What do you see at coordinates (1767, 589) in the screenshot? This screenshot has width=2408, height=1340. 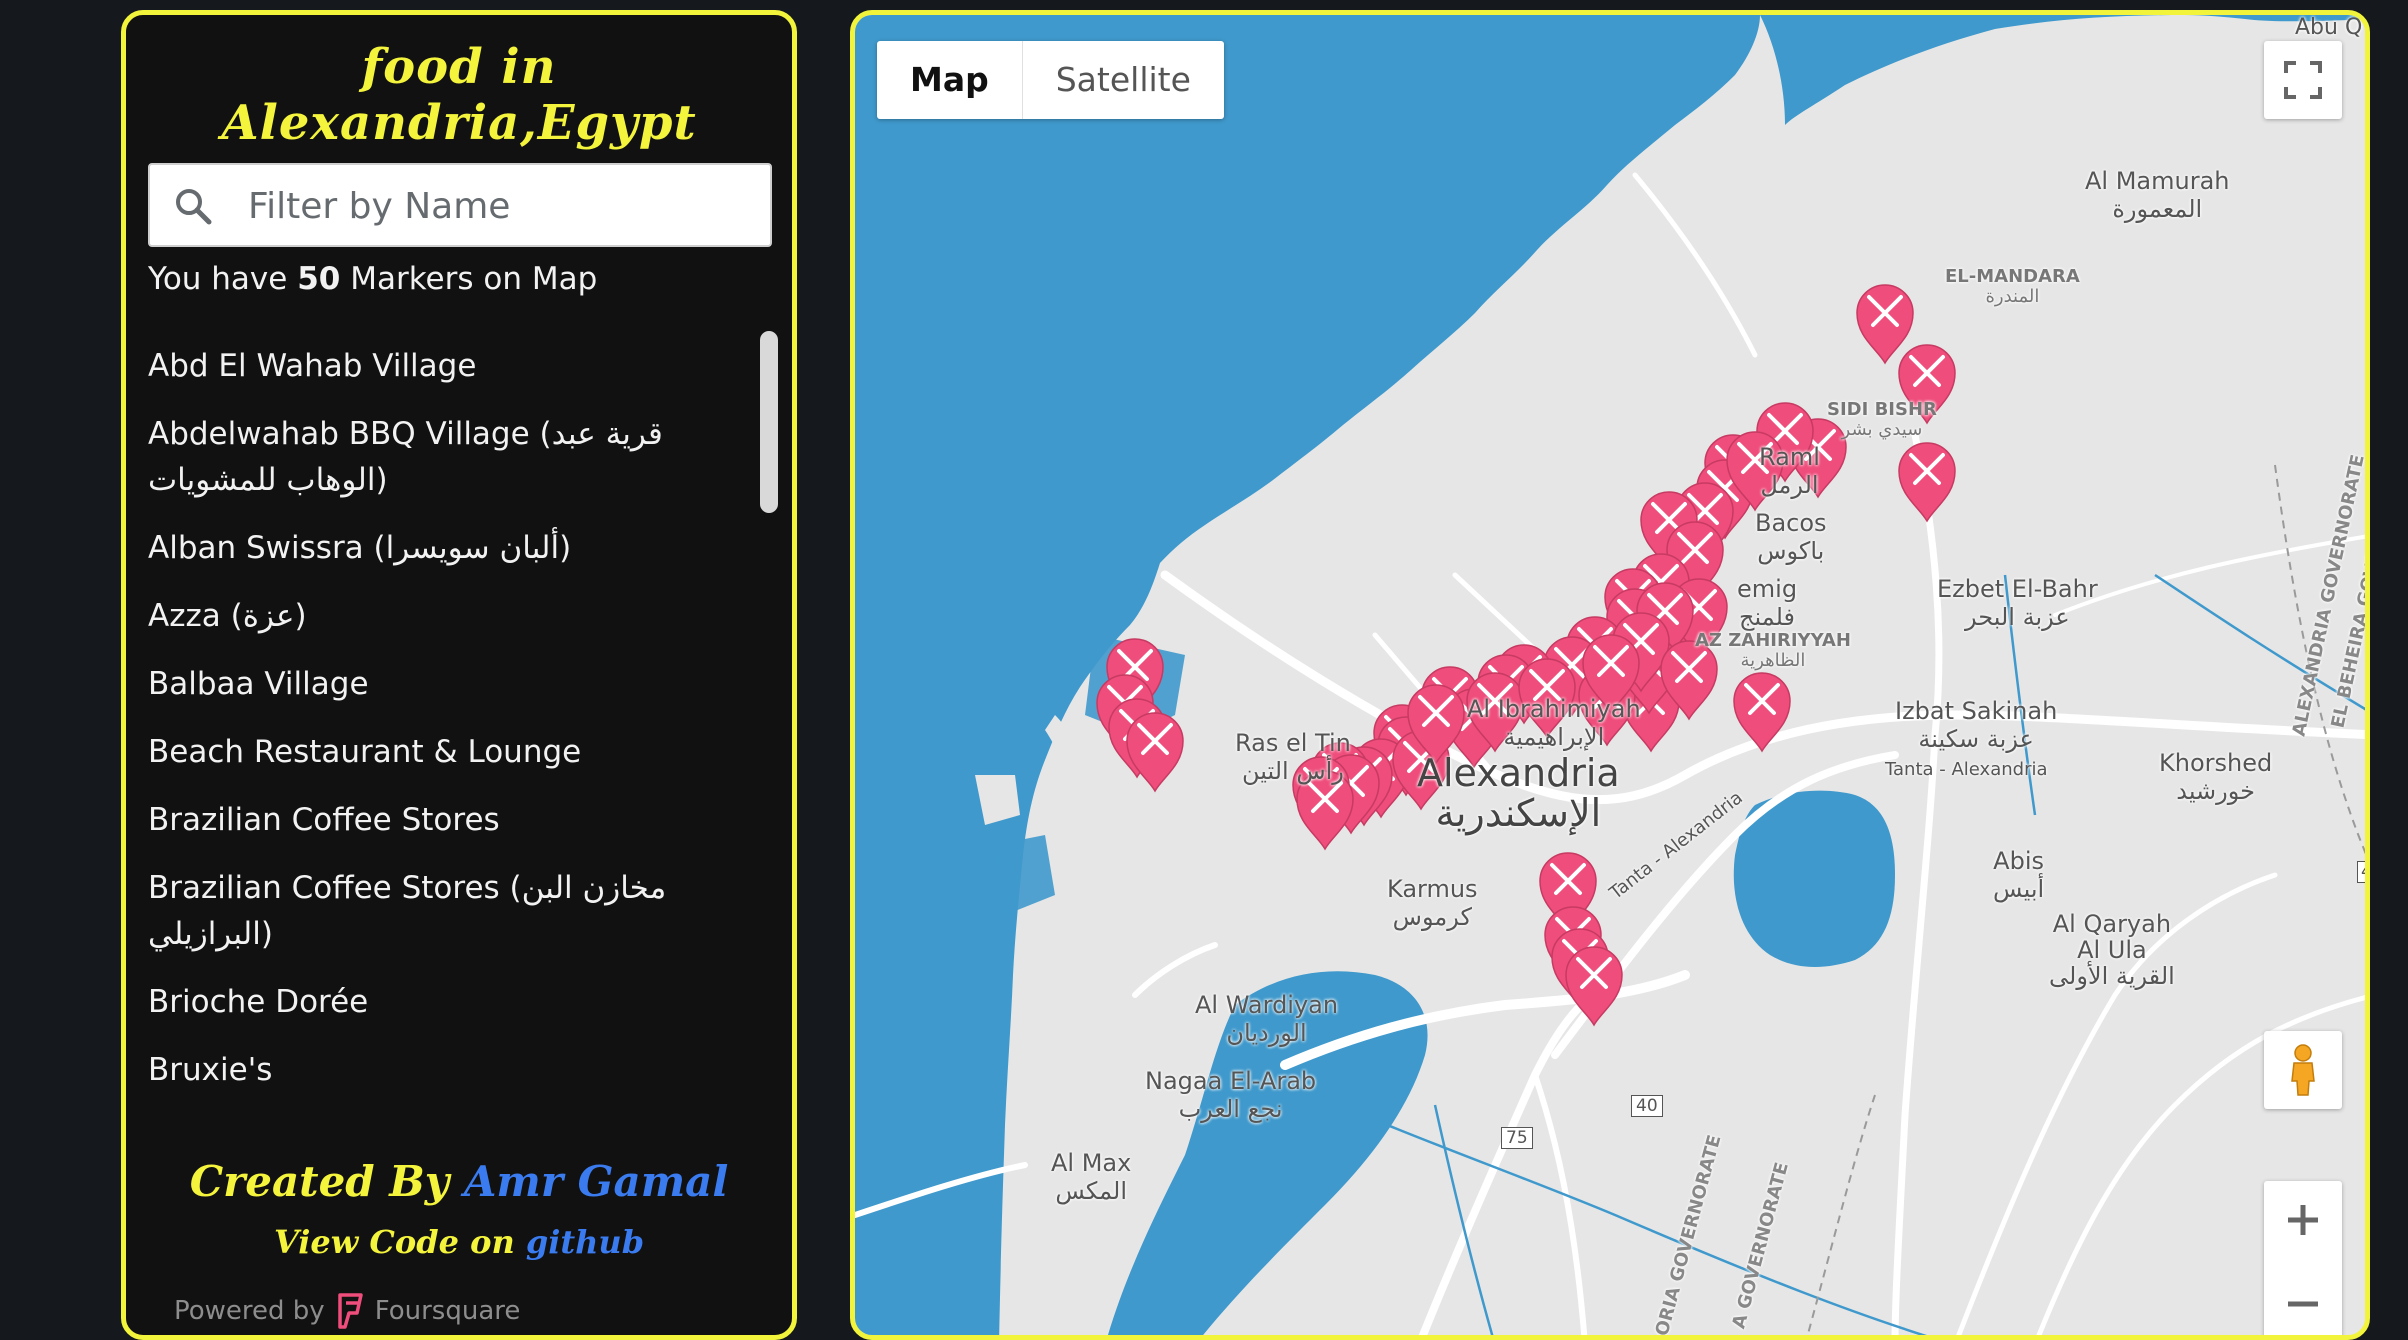 I see `fleming-en: emig` at bounding box center [1767, 589].